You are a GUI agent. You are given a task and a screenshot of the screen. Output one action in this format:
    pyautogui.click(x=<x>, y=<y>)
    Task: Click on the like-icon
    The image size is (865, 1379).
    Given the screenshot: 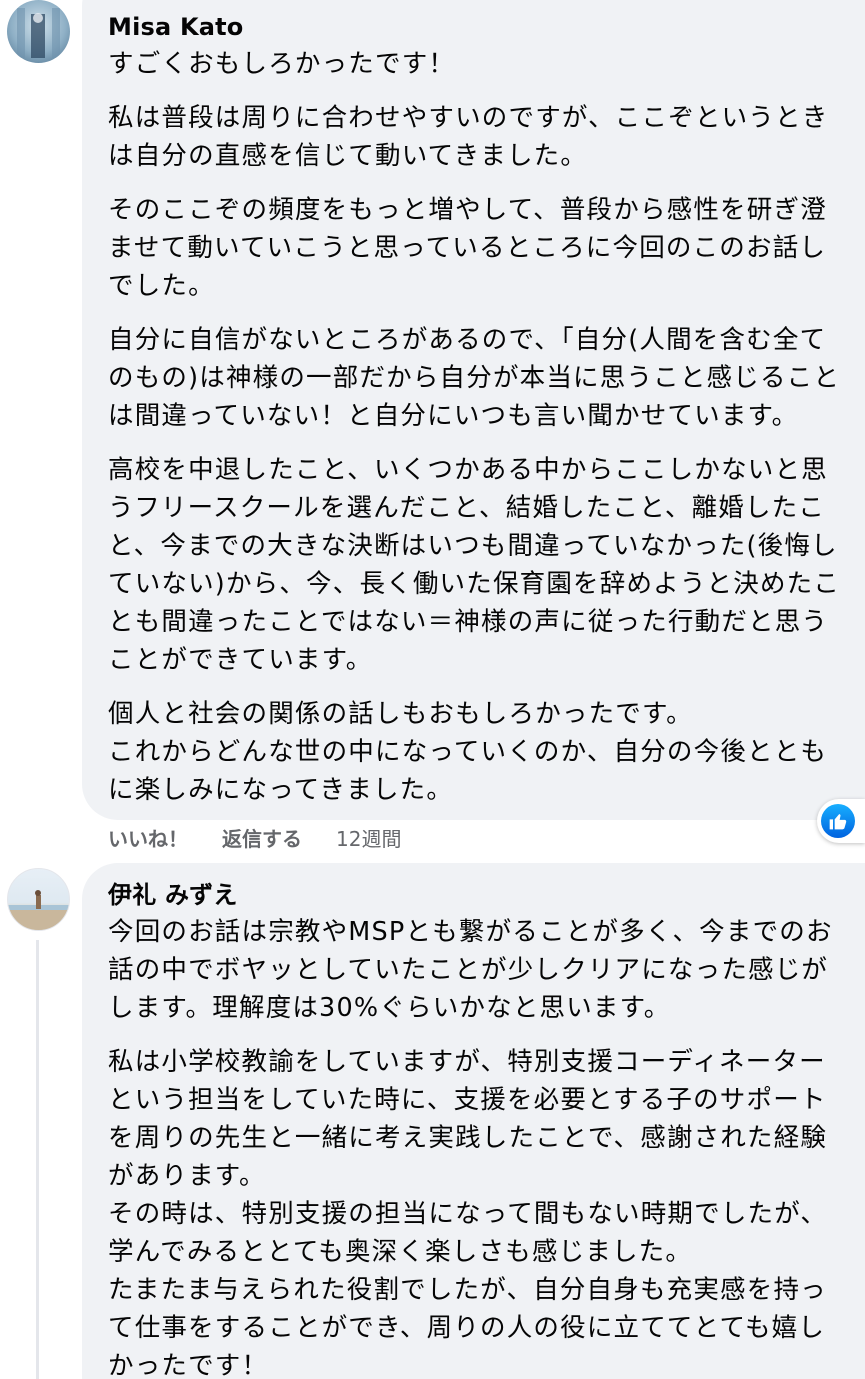 What is the action you would take?
    pyautogui.click(x=838, y=821)
    